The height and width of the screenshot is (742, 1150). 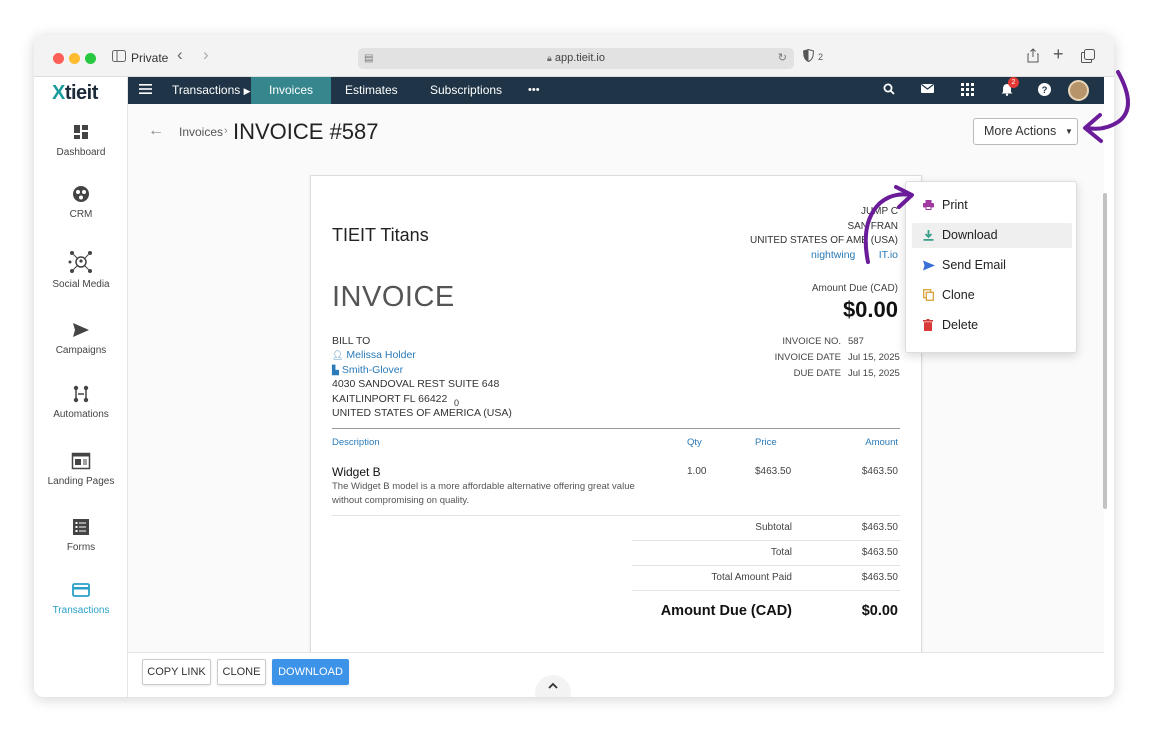 I want to click on amount-paid-value: $463.50, so click(x=879, y=577).